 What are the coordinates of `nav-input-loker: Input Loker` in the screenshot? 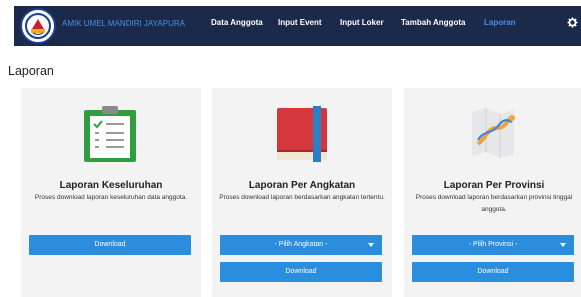 It's located at (362, 22).